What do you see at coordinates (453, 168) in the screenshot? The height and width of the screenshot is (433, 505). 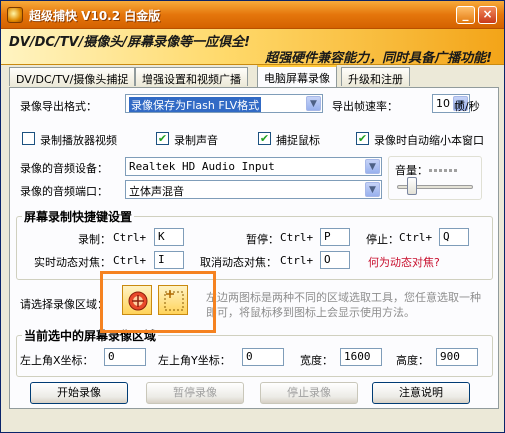 I see `volume-ticks` at bounding box center [453, 168].